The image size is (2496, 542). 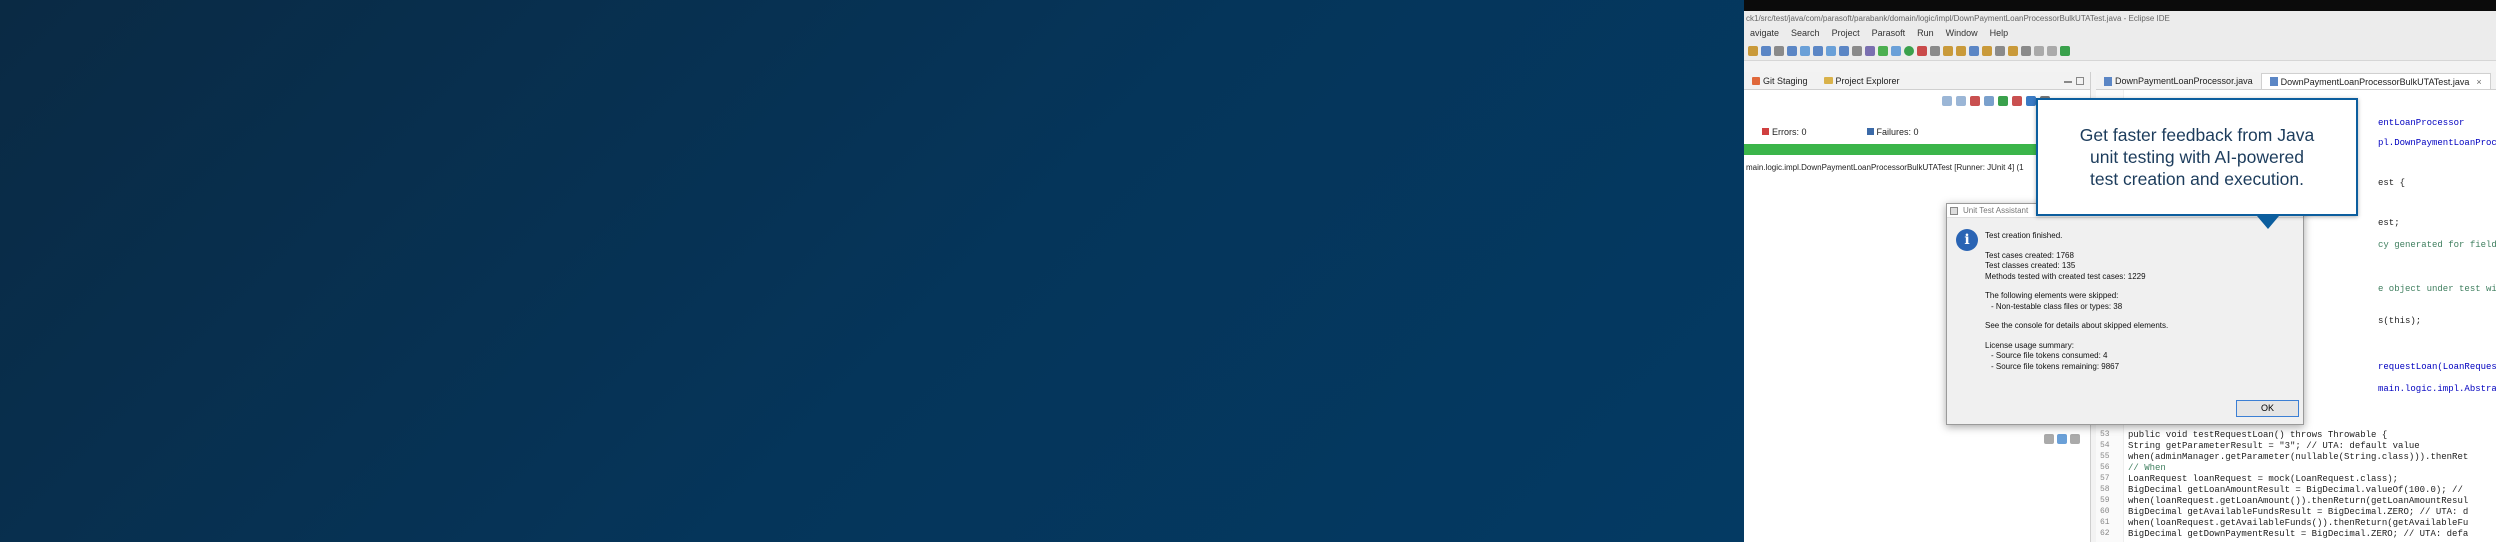 I want to click on code-line: // When, so click(x=2147, y=468).